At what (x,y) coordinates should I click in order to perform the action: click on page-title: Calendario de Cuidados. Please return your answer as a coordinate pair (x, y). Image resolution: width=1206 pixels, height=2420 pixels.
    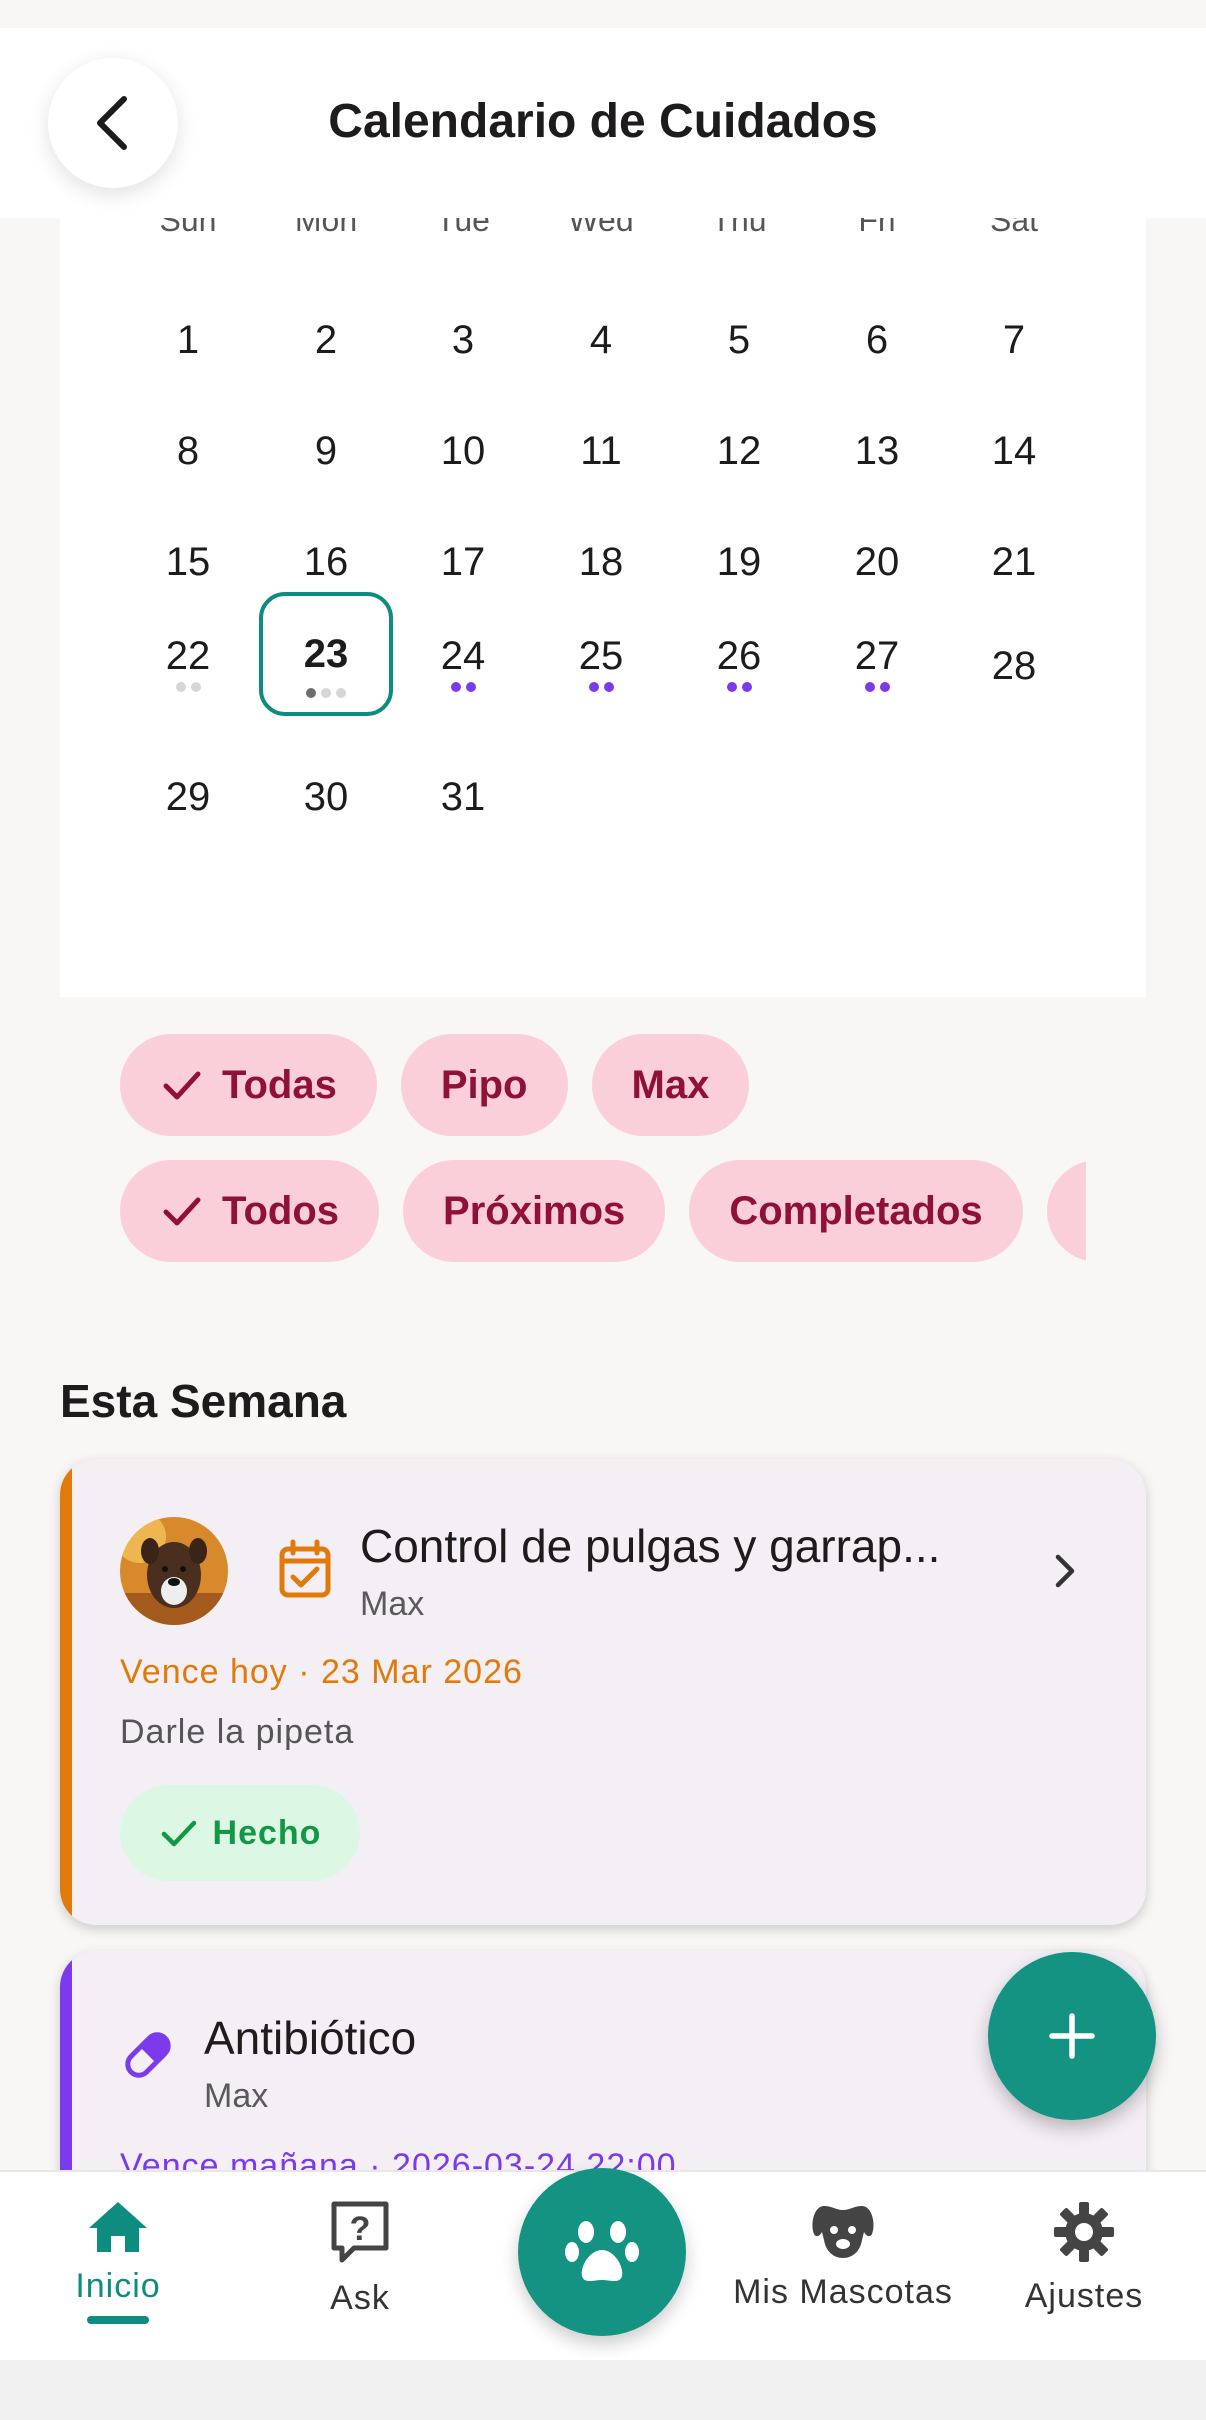
    Looking at the image, I should click on (603, 121).